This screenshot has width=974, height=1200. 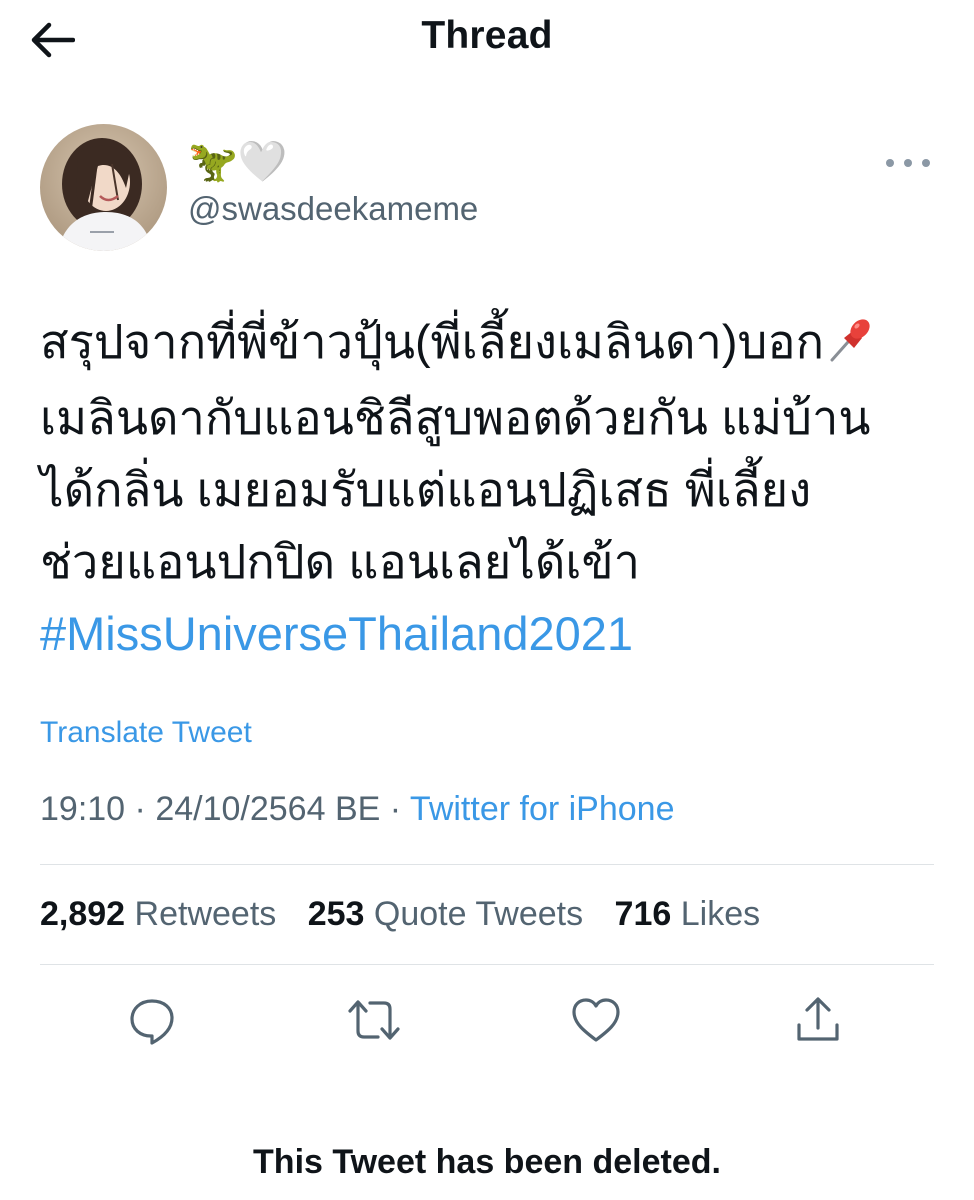 I want to click on tweet-line: ได้กลิ่น เมยอมรับแต่แอนปฏิเสธ พี่เลี้ยง, so click(x=426, y=489).